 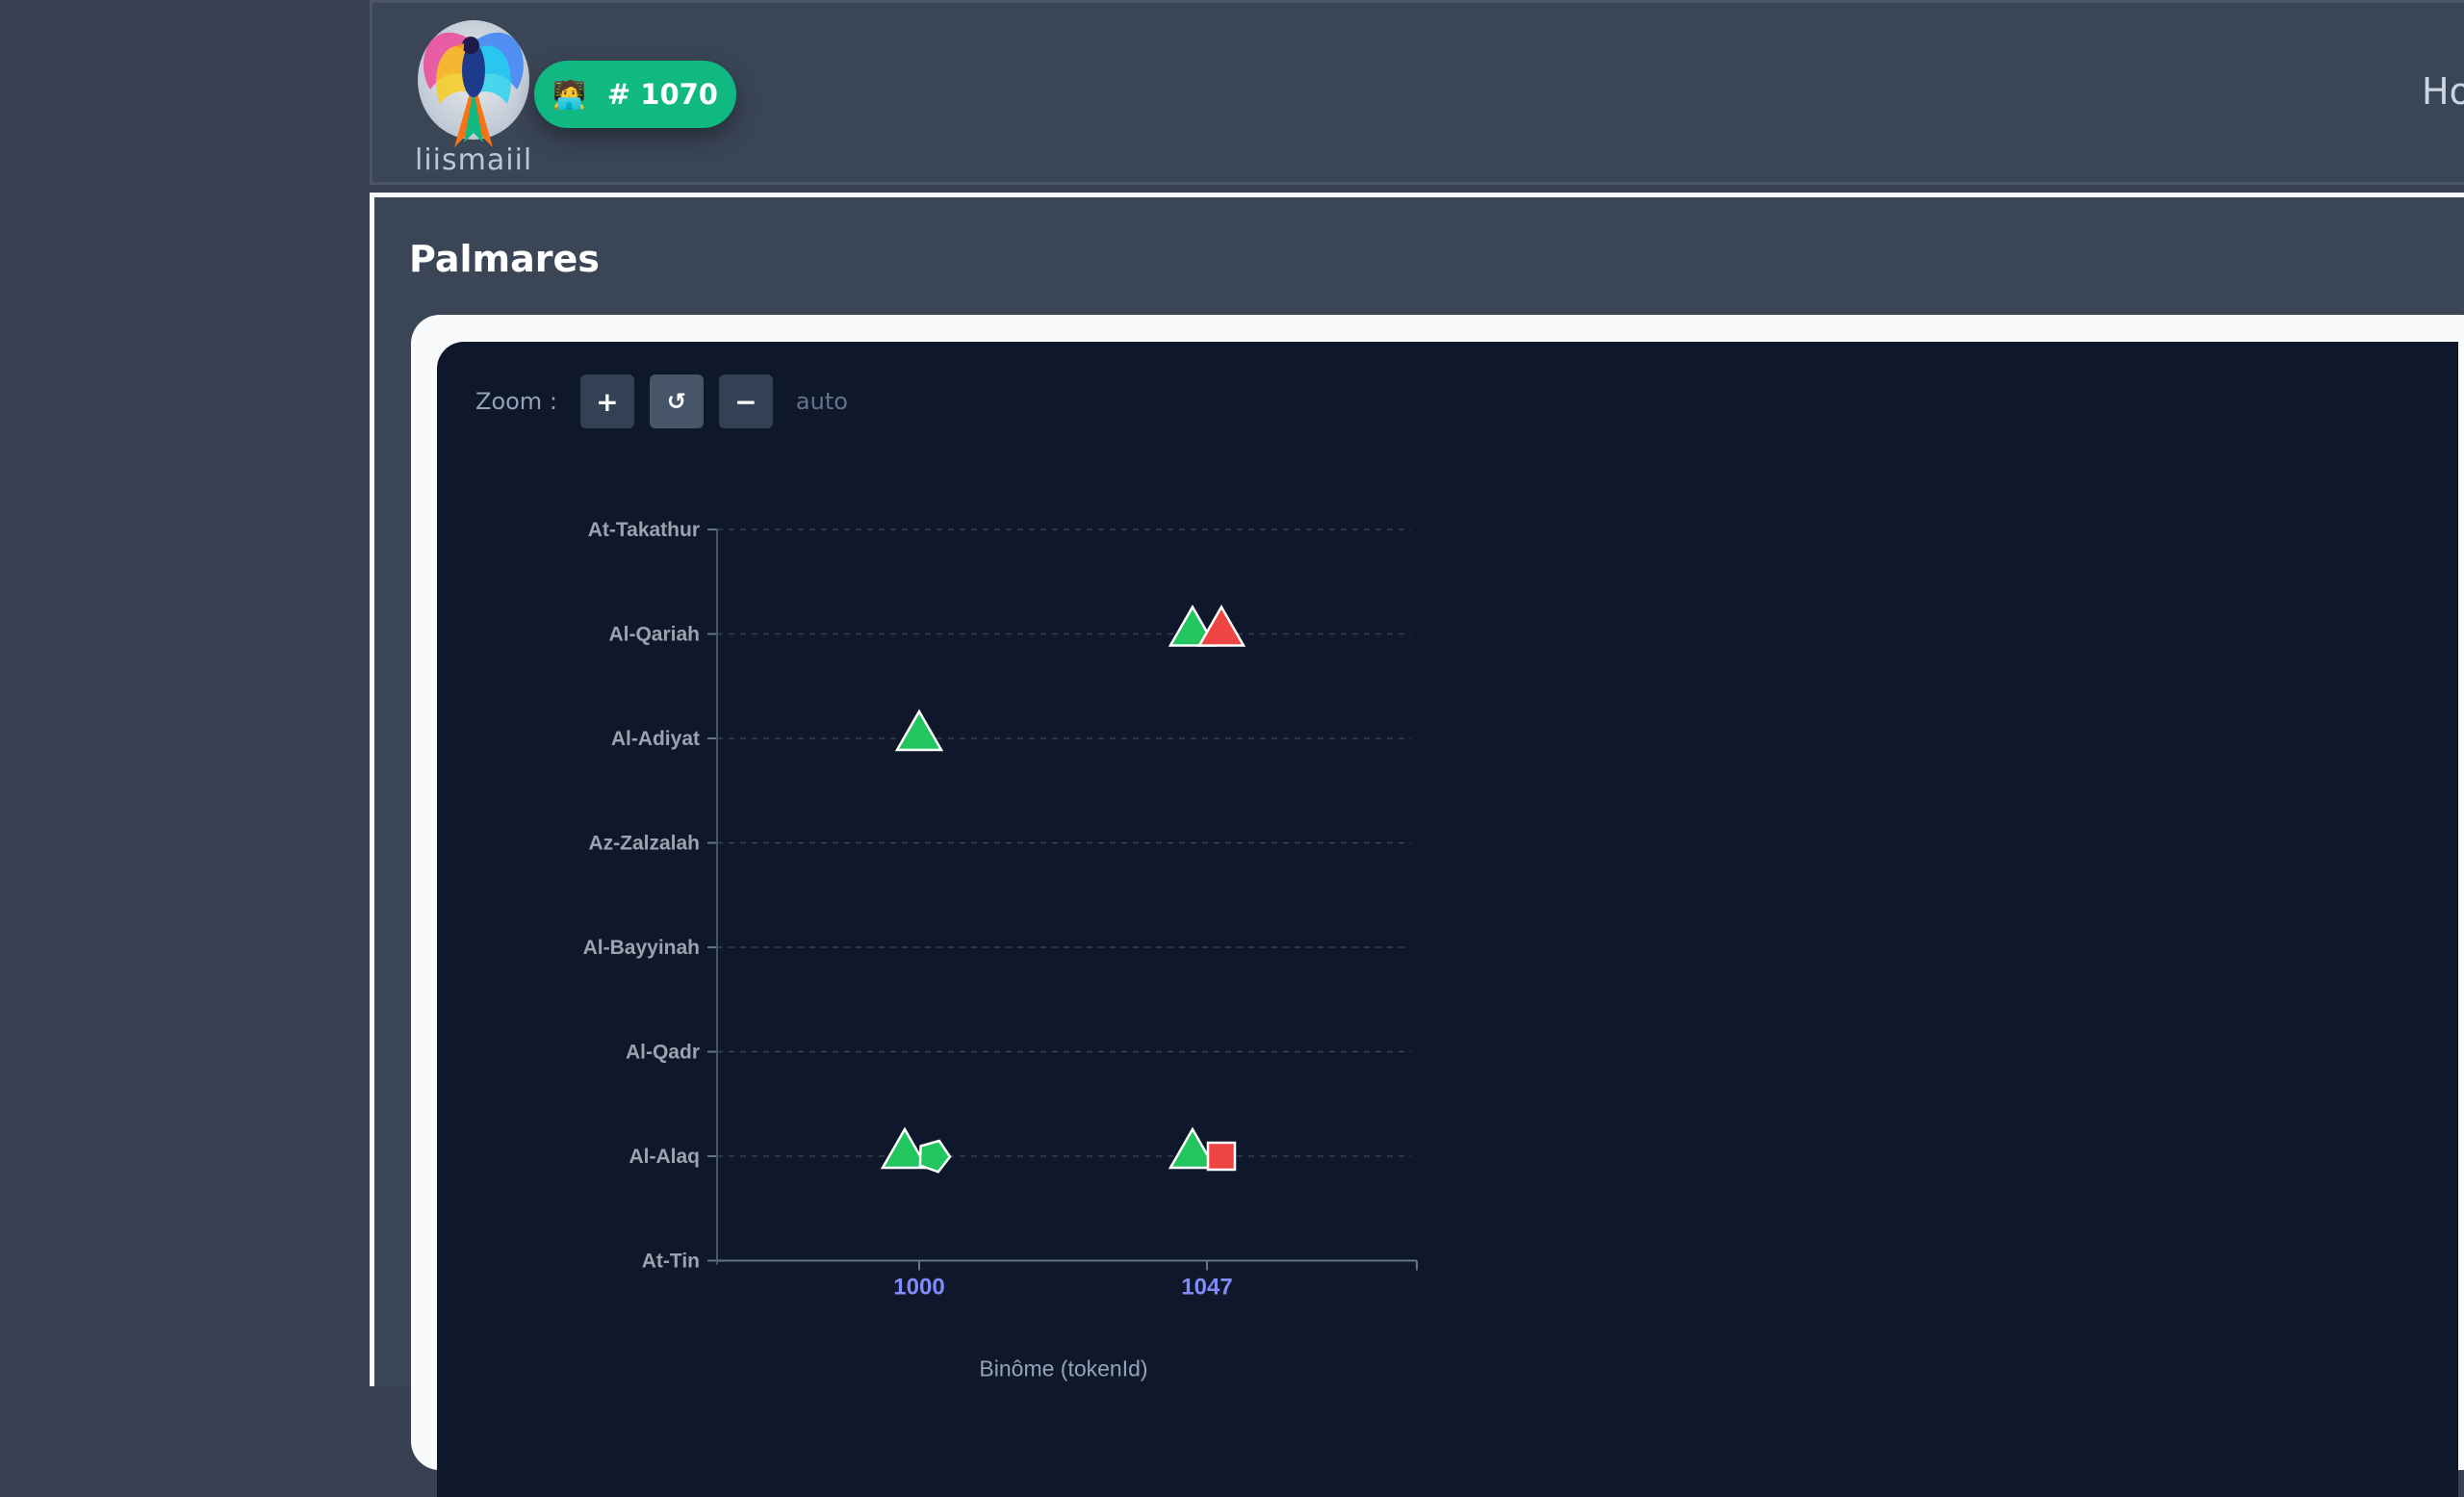 I want to click on data-point-square, so click(x=1221, y=1156).